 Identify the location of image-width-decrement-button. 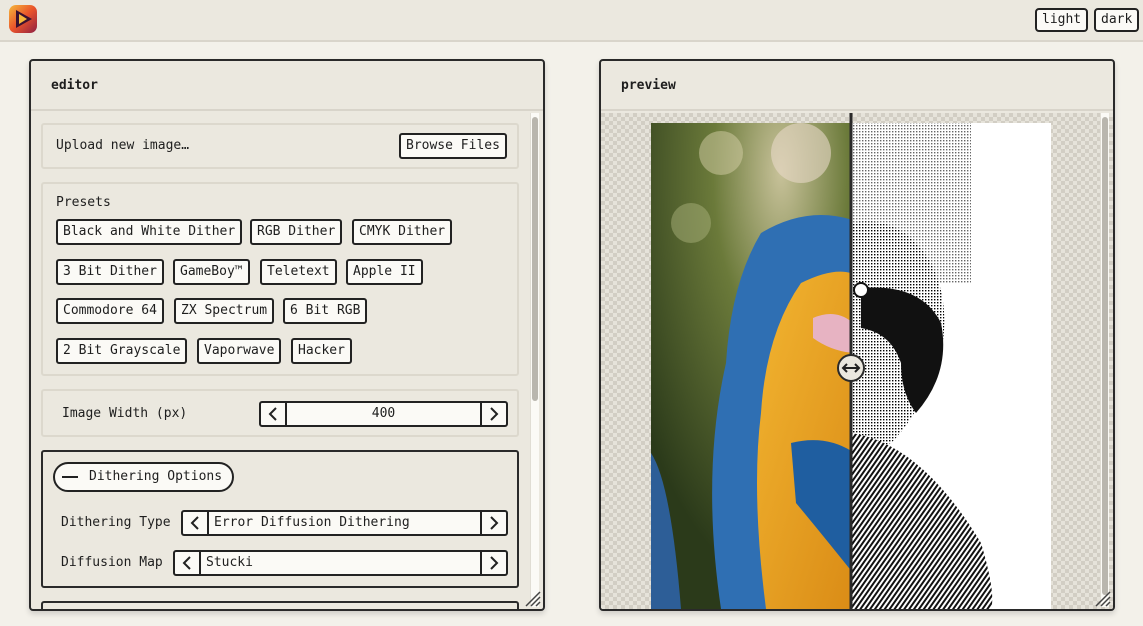
(274, 414).